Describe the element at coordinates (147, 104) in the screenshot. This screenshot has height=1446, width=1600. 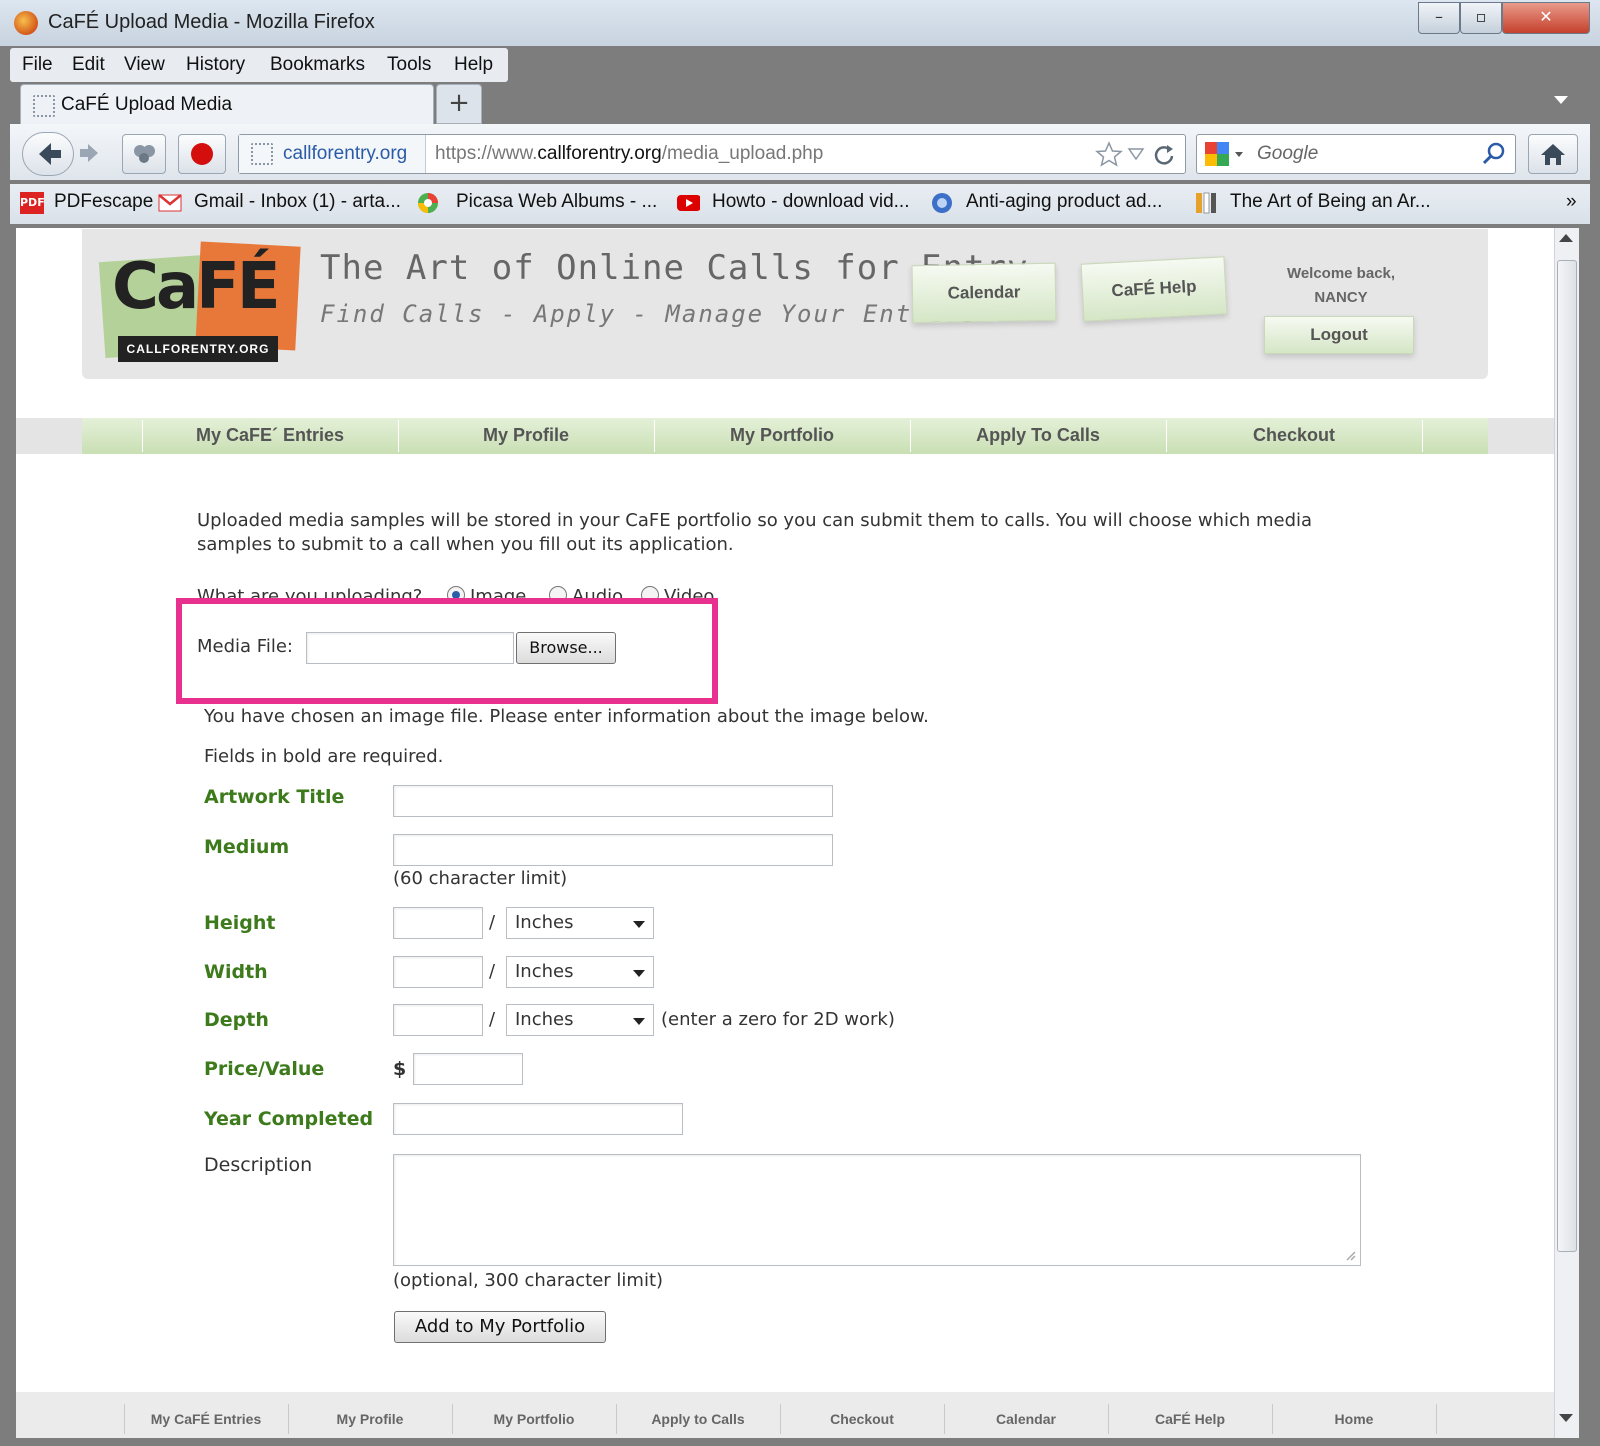
I see `tab-label: CaFÉ Upload Media` at that location.